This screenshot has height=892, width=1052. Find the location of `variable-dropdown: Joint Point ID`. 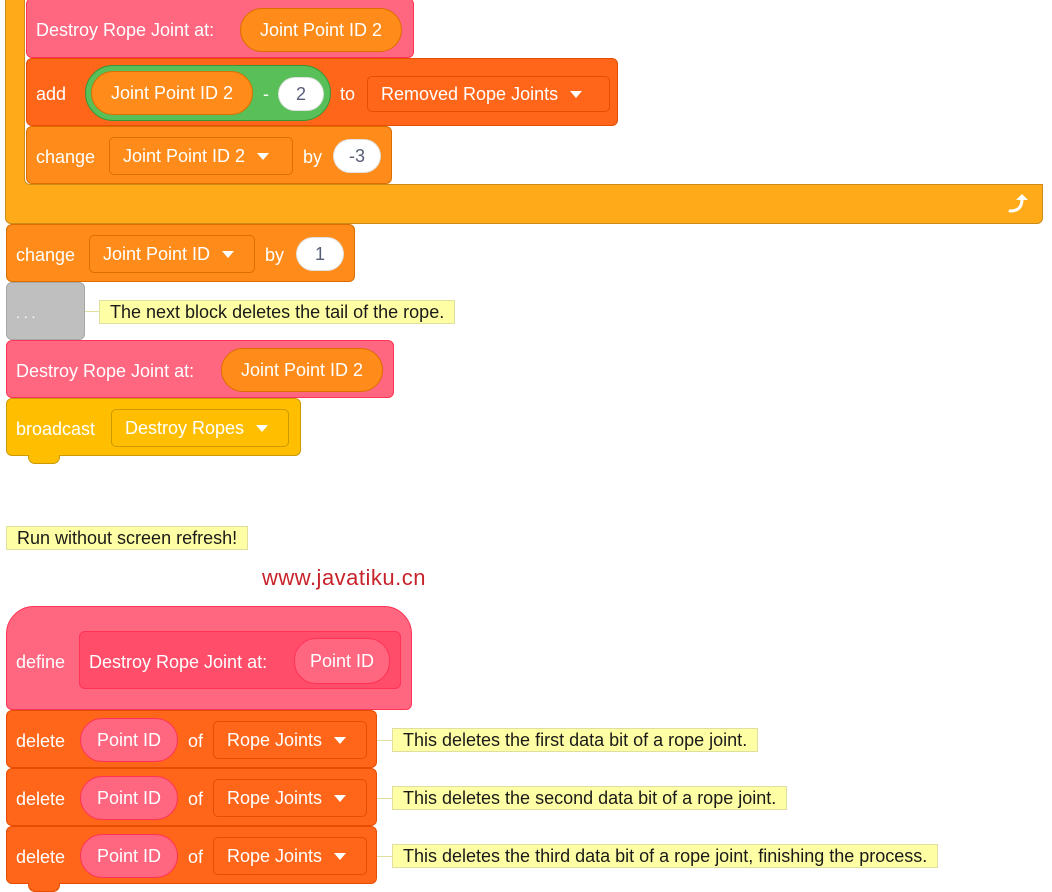

variable-dropdown: Joint Point ID is located at coordinates (172, 254).